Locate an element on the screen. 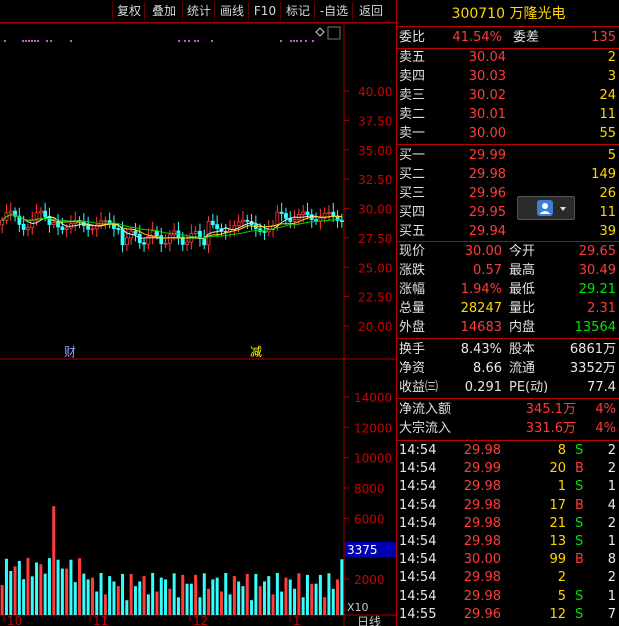  user-icon is located at coordinates (551, 208).